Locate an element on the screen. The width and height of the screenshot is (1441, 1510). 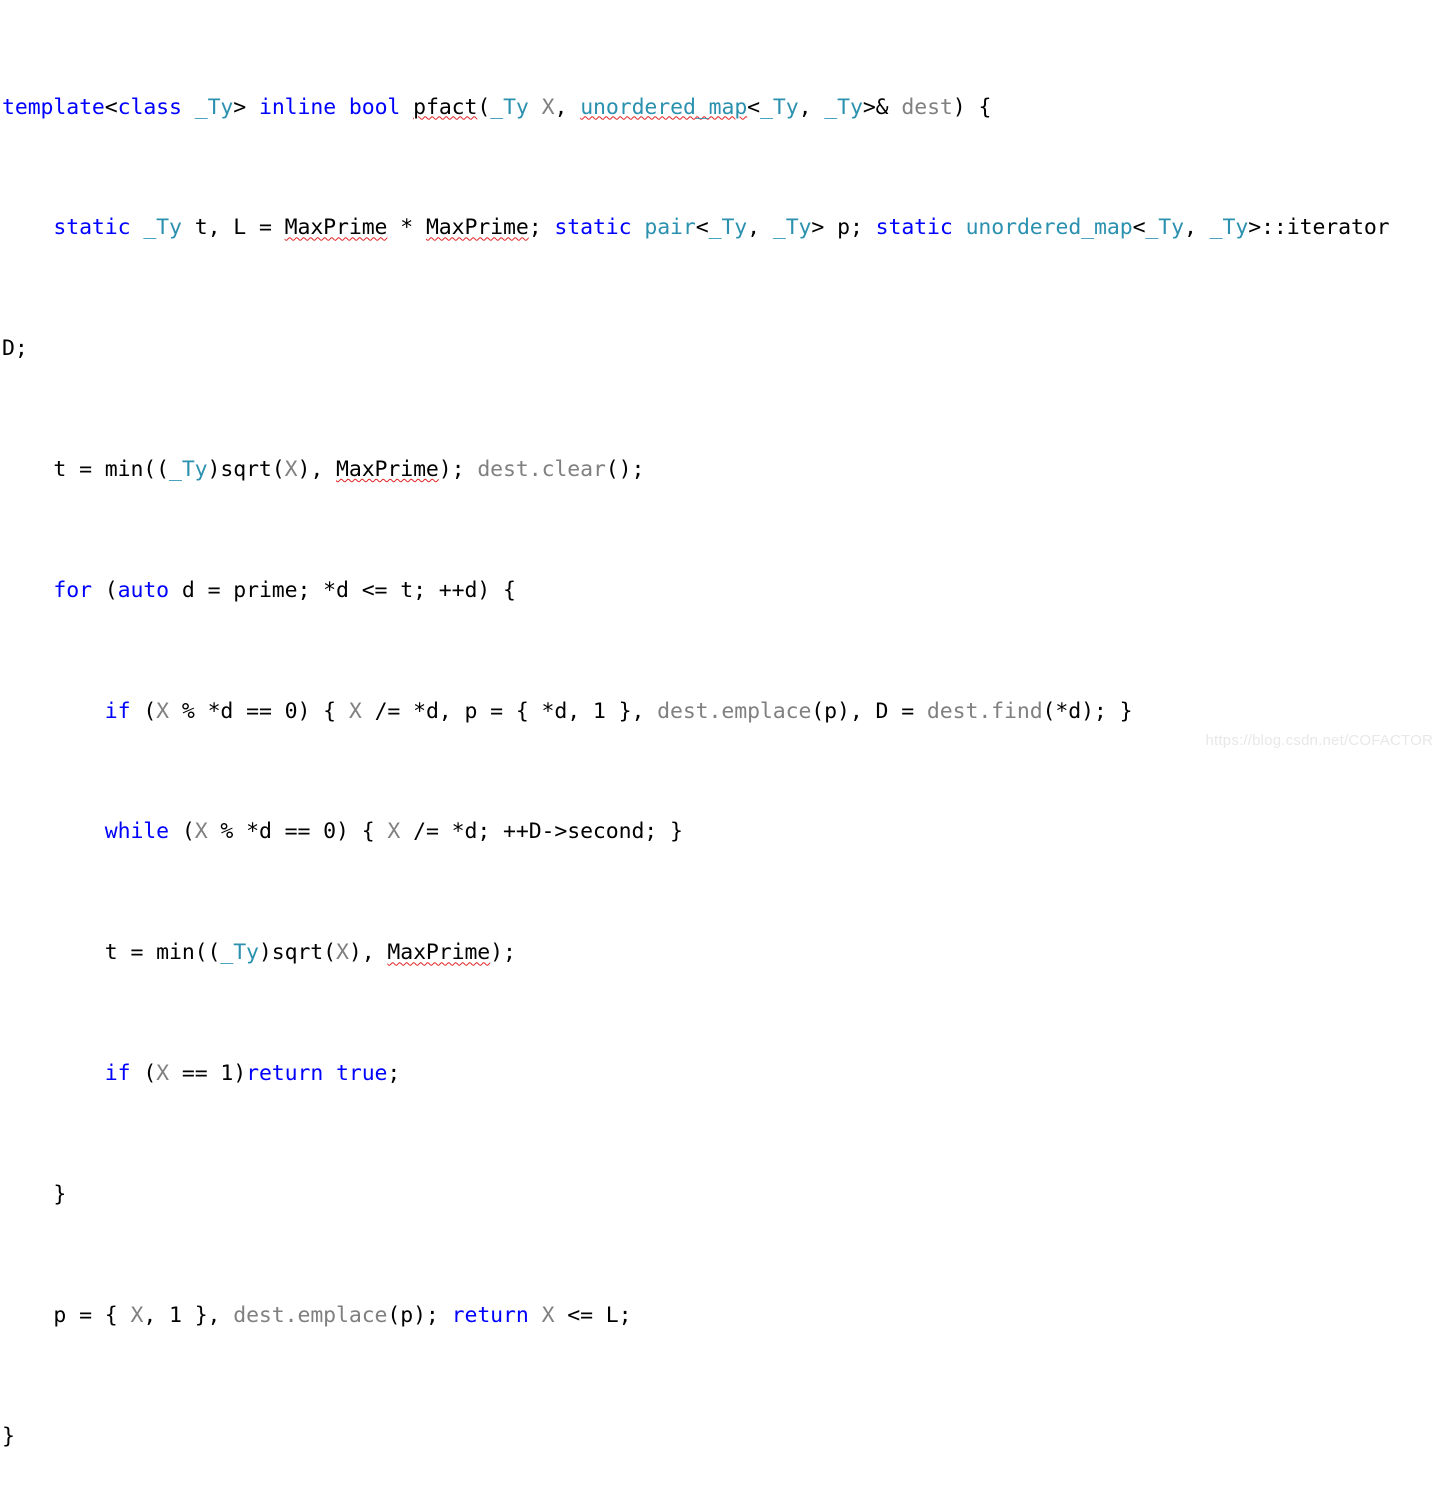
code-line: } is located at coordinates (721, 1195).